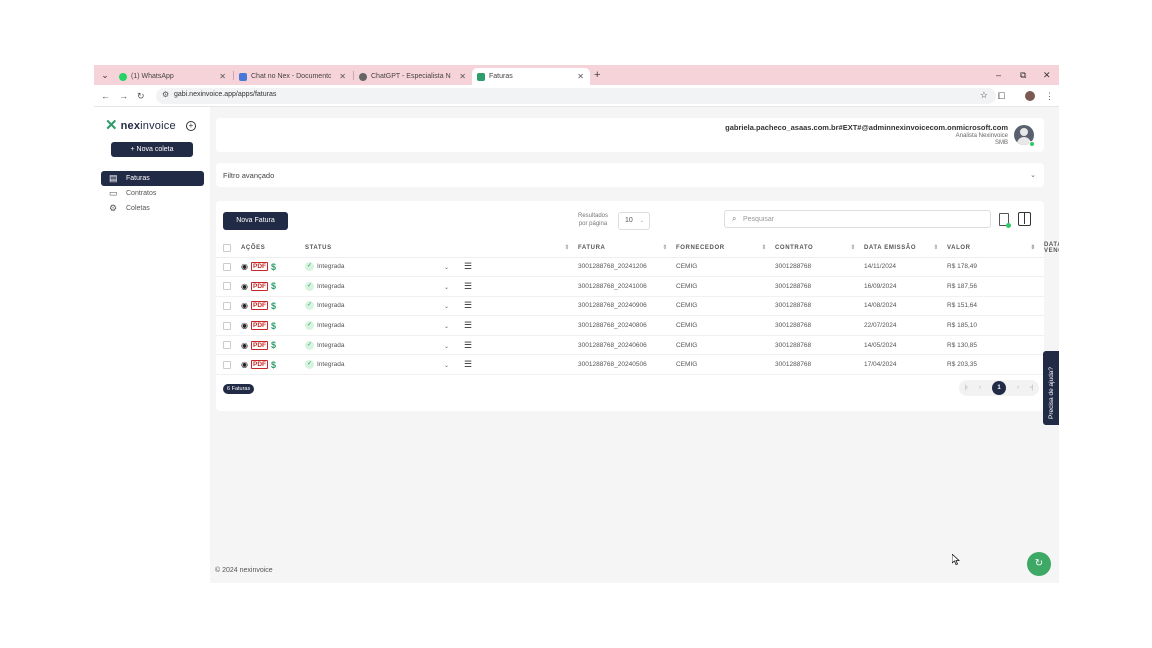 This screenshot has height=648, width=1152. I want to click on export-excel-icon, so click(1005, 220).